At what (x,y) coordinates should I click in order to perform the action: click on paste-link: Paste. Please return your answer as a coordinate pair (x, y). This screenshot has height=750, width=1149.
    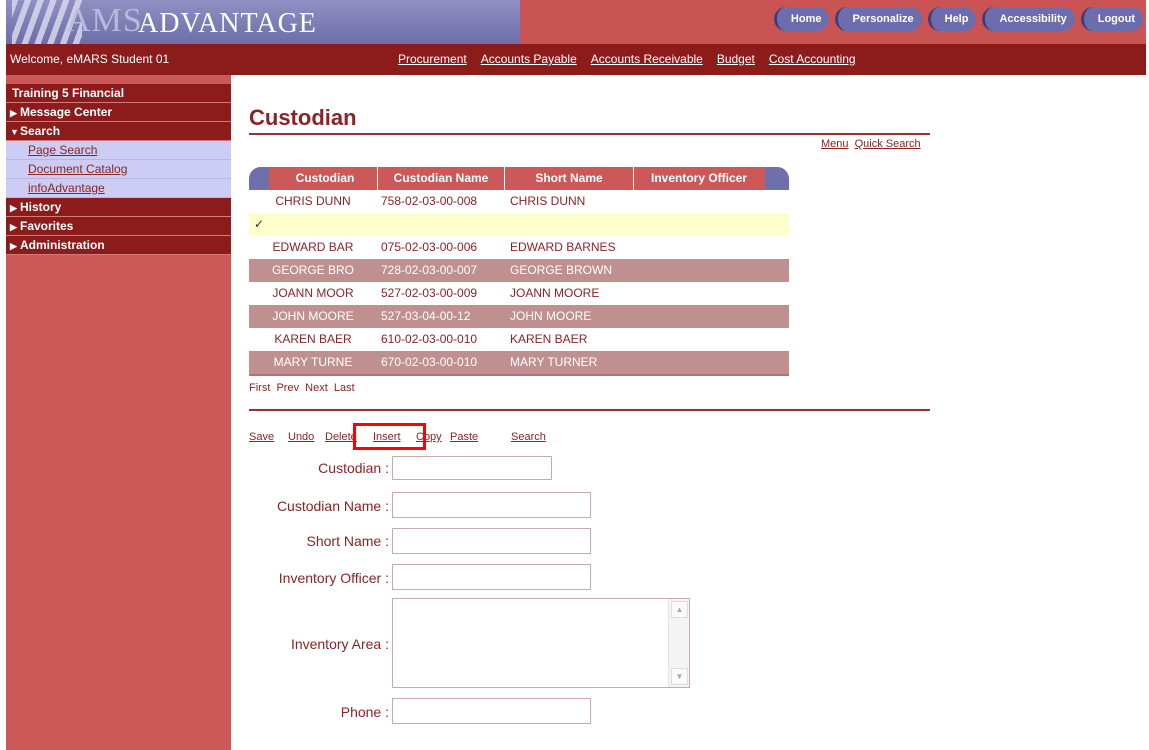
    Looking at the image, I should click on (464, 437).